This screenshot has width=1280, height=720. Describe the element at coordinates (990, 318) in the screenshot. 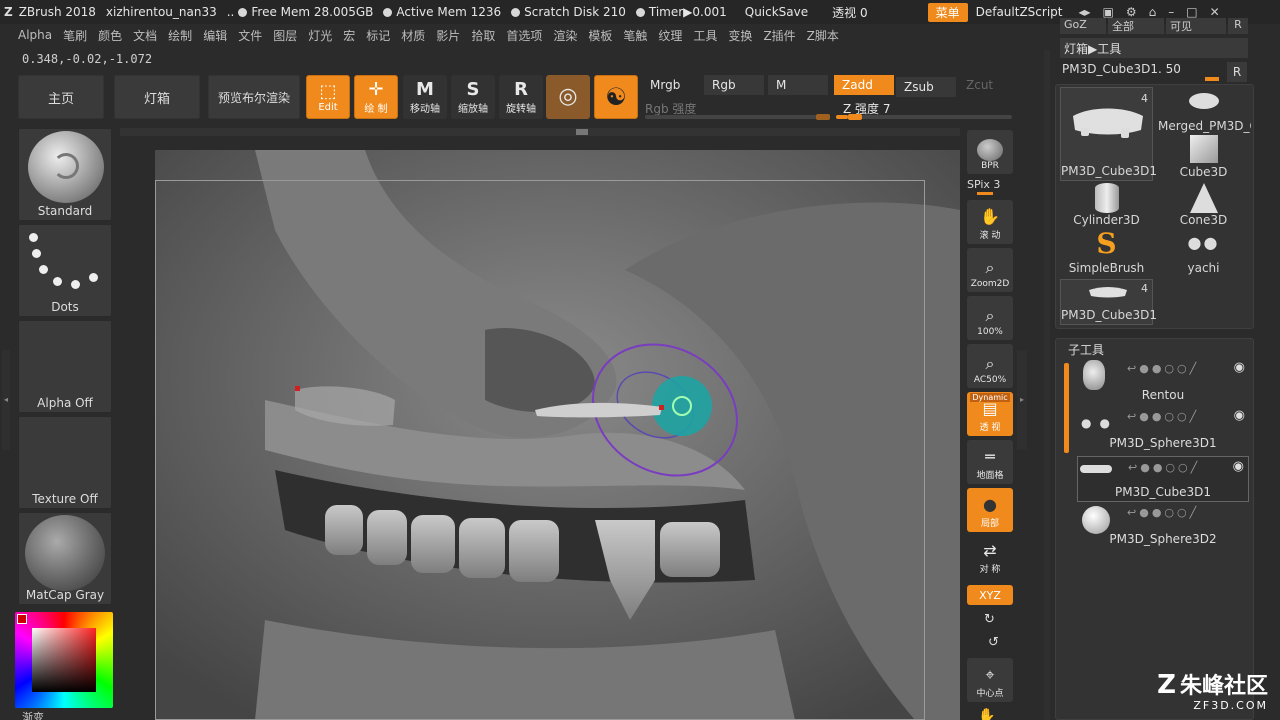

I see `zoom100-button: ⌕ 100%` at that location.